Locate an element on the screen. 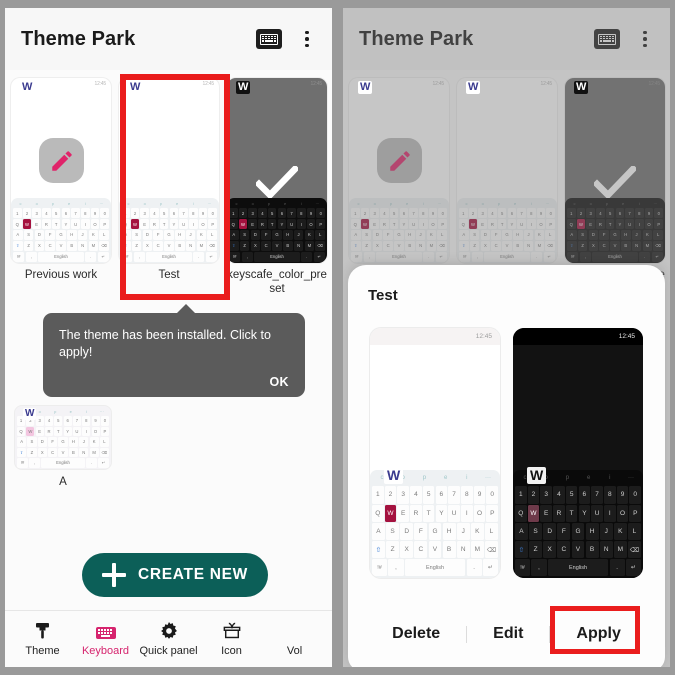  nav-item-keyboard: Keyboard is located at coordinates (105, 639).